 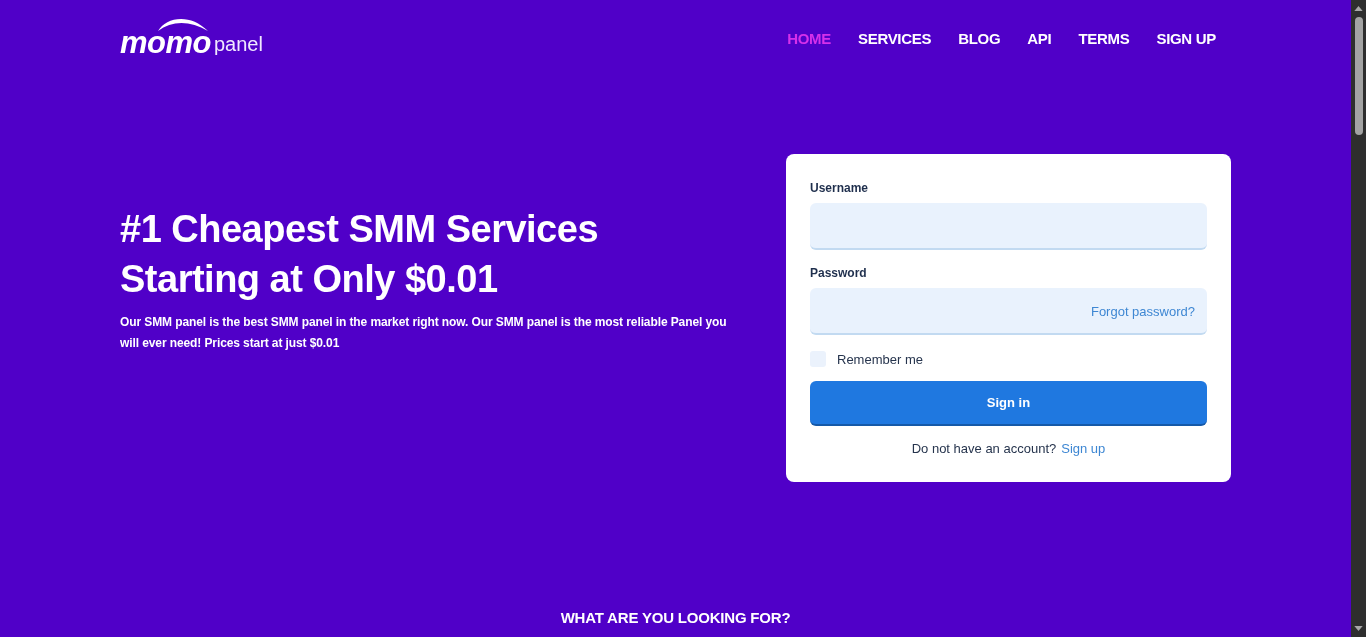 I want to click on nav-link: SIGN UP, so click(x=1186, y=38).